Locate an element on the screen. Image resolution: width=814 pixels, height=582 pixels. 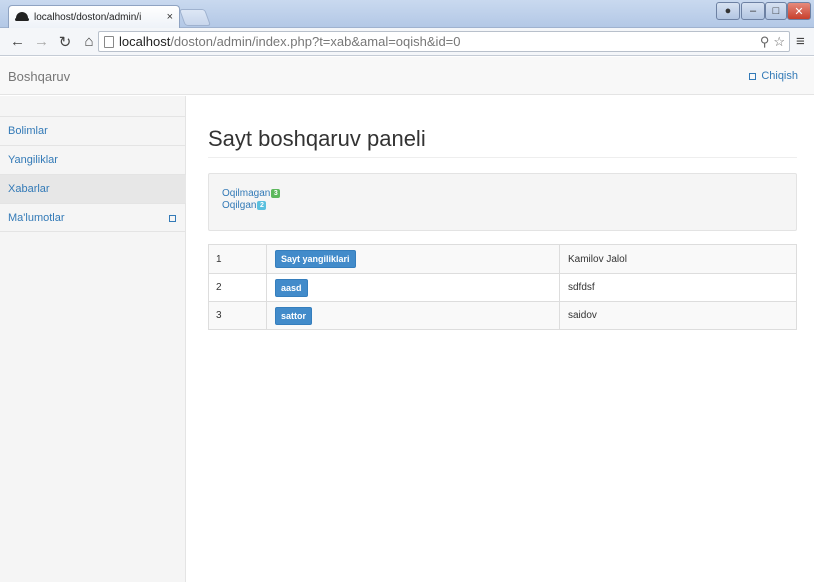
browser-tab: localhost/doston/admin/i × is located at coordinates (94, 16).